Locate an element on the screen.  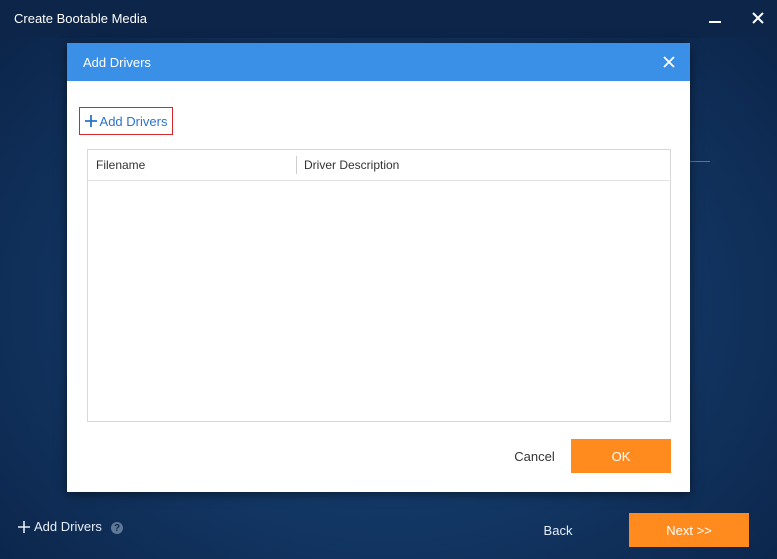
column-header-driver-description: Driver Description is located at coordinates (351, 165).